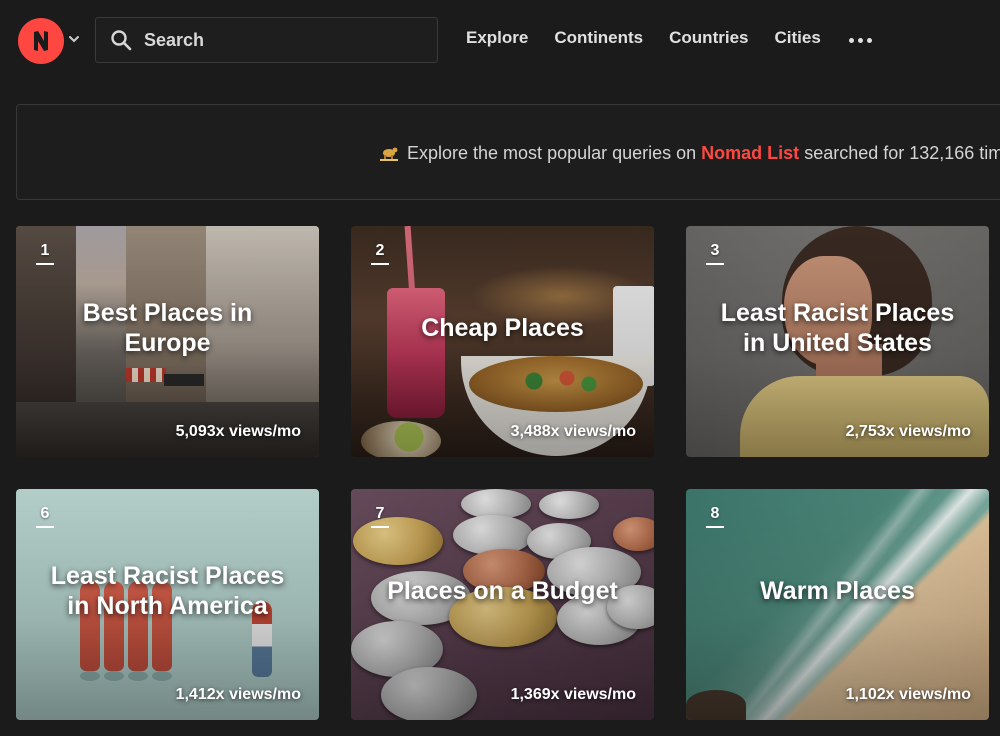  What do you see at coordinates (497, 38) in the screenshot?
I see `nav-explore: Explore` at bounding box center [497, 38].